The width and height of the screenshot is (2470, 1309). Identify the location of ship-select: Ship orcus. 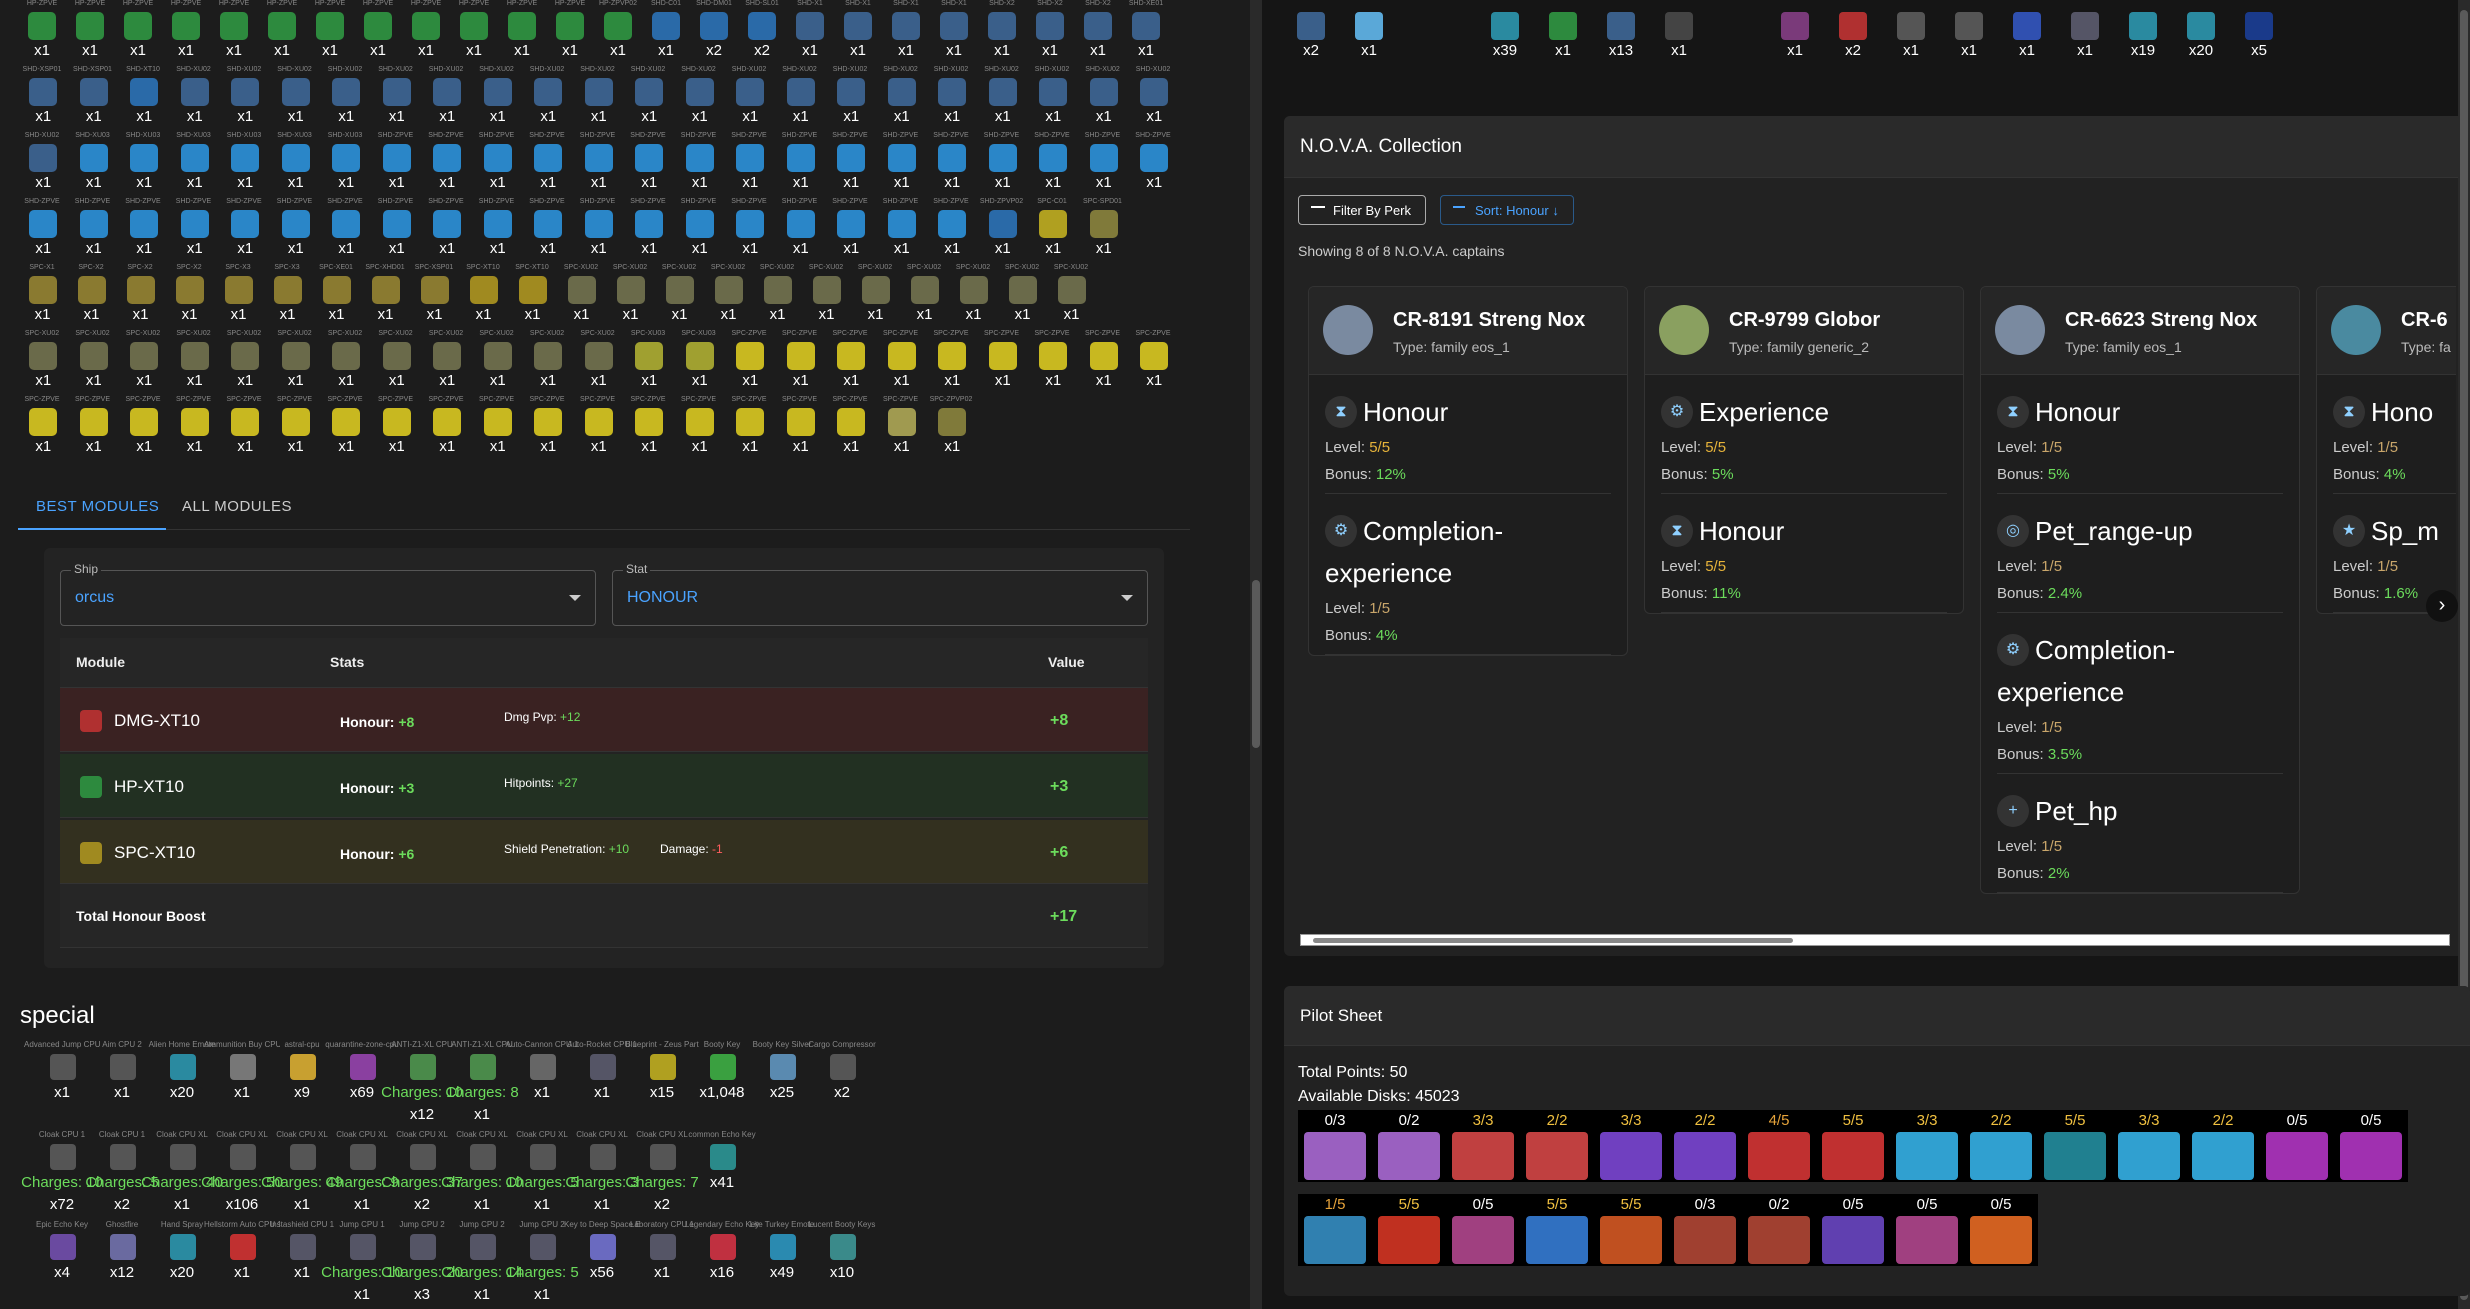
(328, 594).